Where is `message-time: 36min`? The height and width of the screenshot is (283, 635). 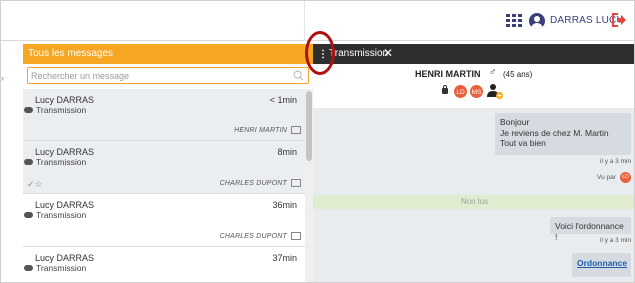 message-time: 36min is located at coordinates (284, 205).